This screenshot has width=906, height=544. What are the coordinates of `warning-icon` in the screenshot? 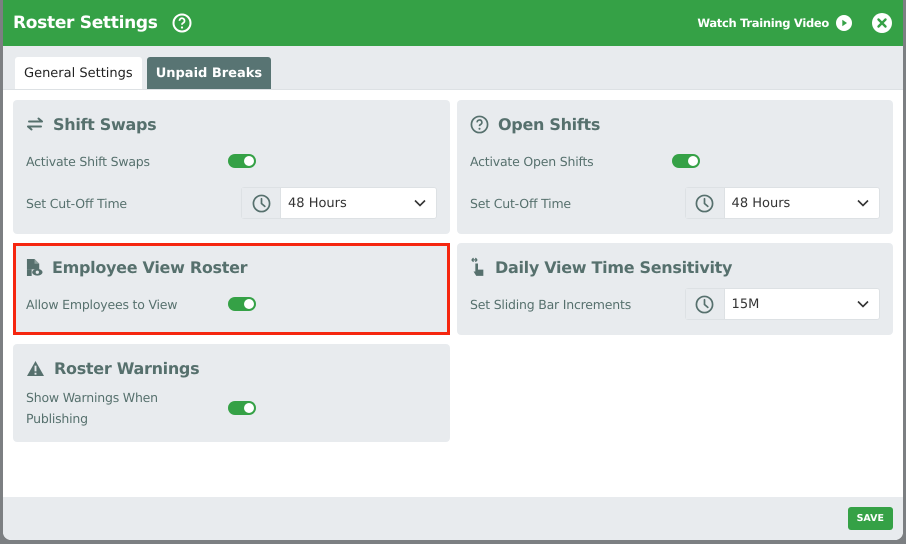 It's located at (35, 368).